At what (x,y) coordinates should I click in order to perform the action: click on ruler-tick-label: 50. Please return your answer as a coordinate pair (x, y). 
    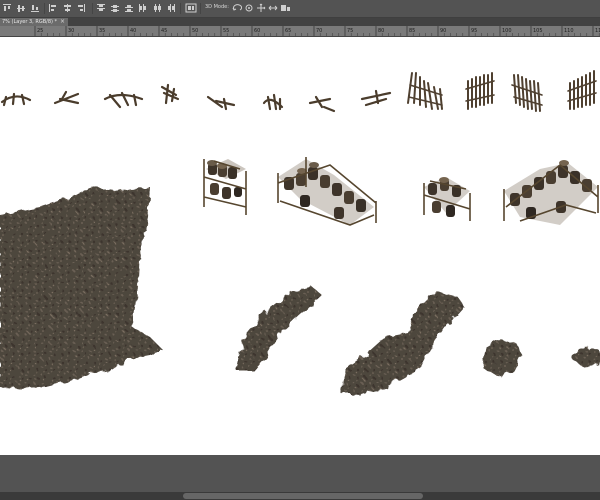
    Looking at the image, I should click on (195, 31).